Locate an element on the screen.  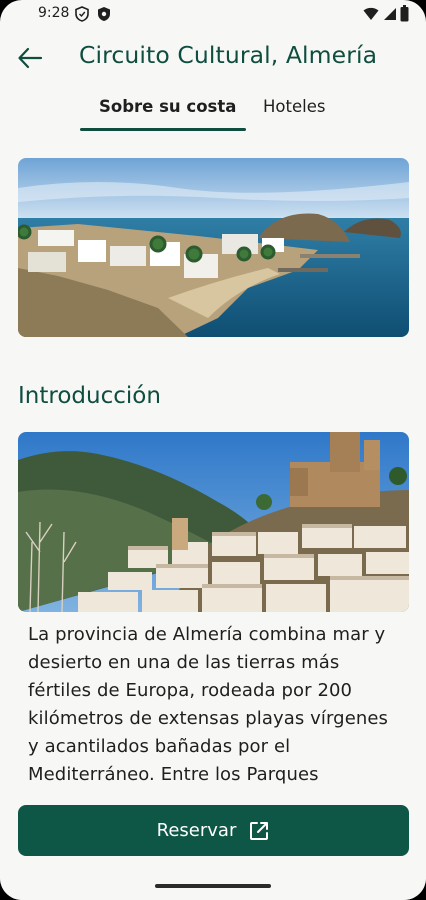
signal-icon is located at coordinates (390, 14).